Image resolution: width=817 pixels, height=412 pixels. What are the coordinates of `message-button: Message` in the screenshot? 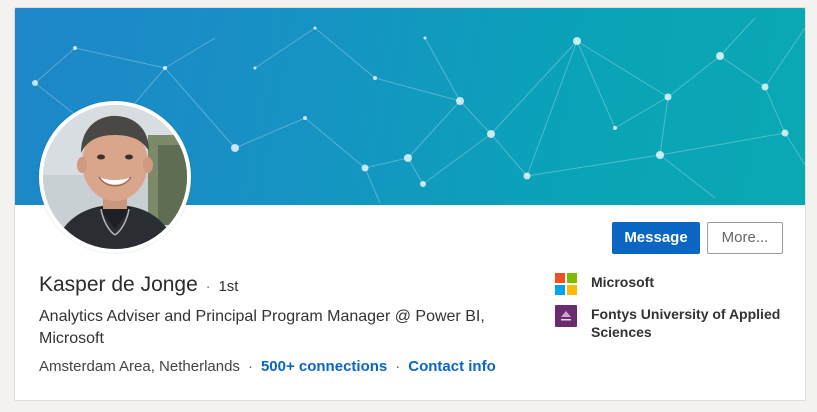 It's located at (656, 238).